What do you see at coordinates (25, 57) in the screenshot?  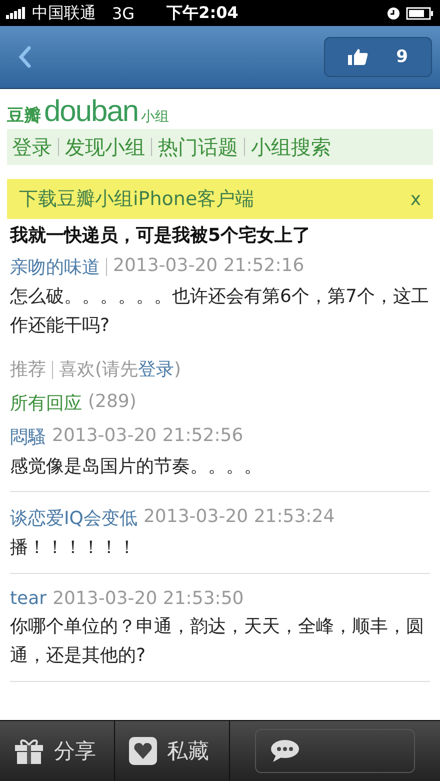 I see `back-icon` at bounding box center [25, 57].